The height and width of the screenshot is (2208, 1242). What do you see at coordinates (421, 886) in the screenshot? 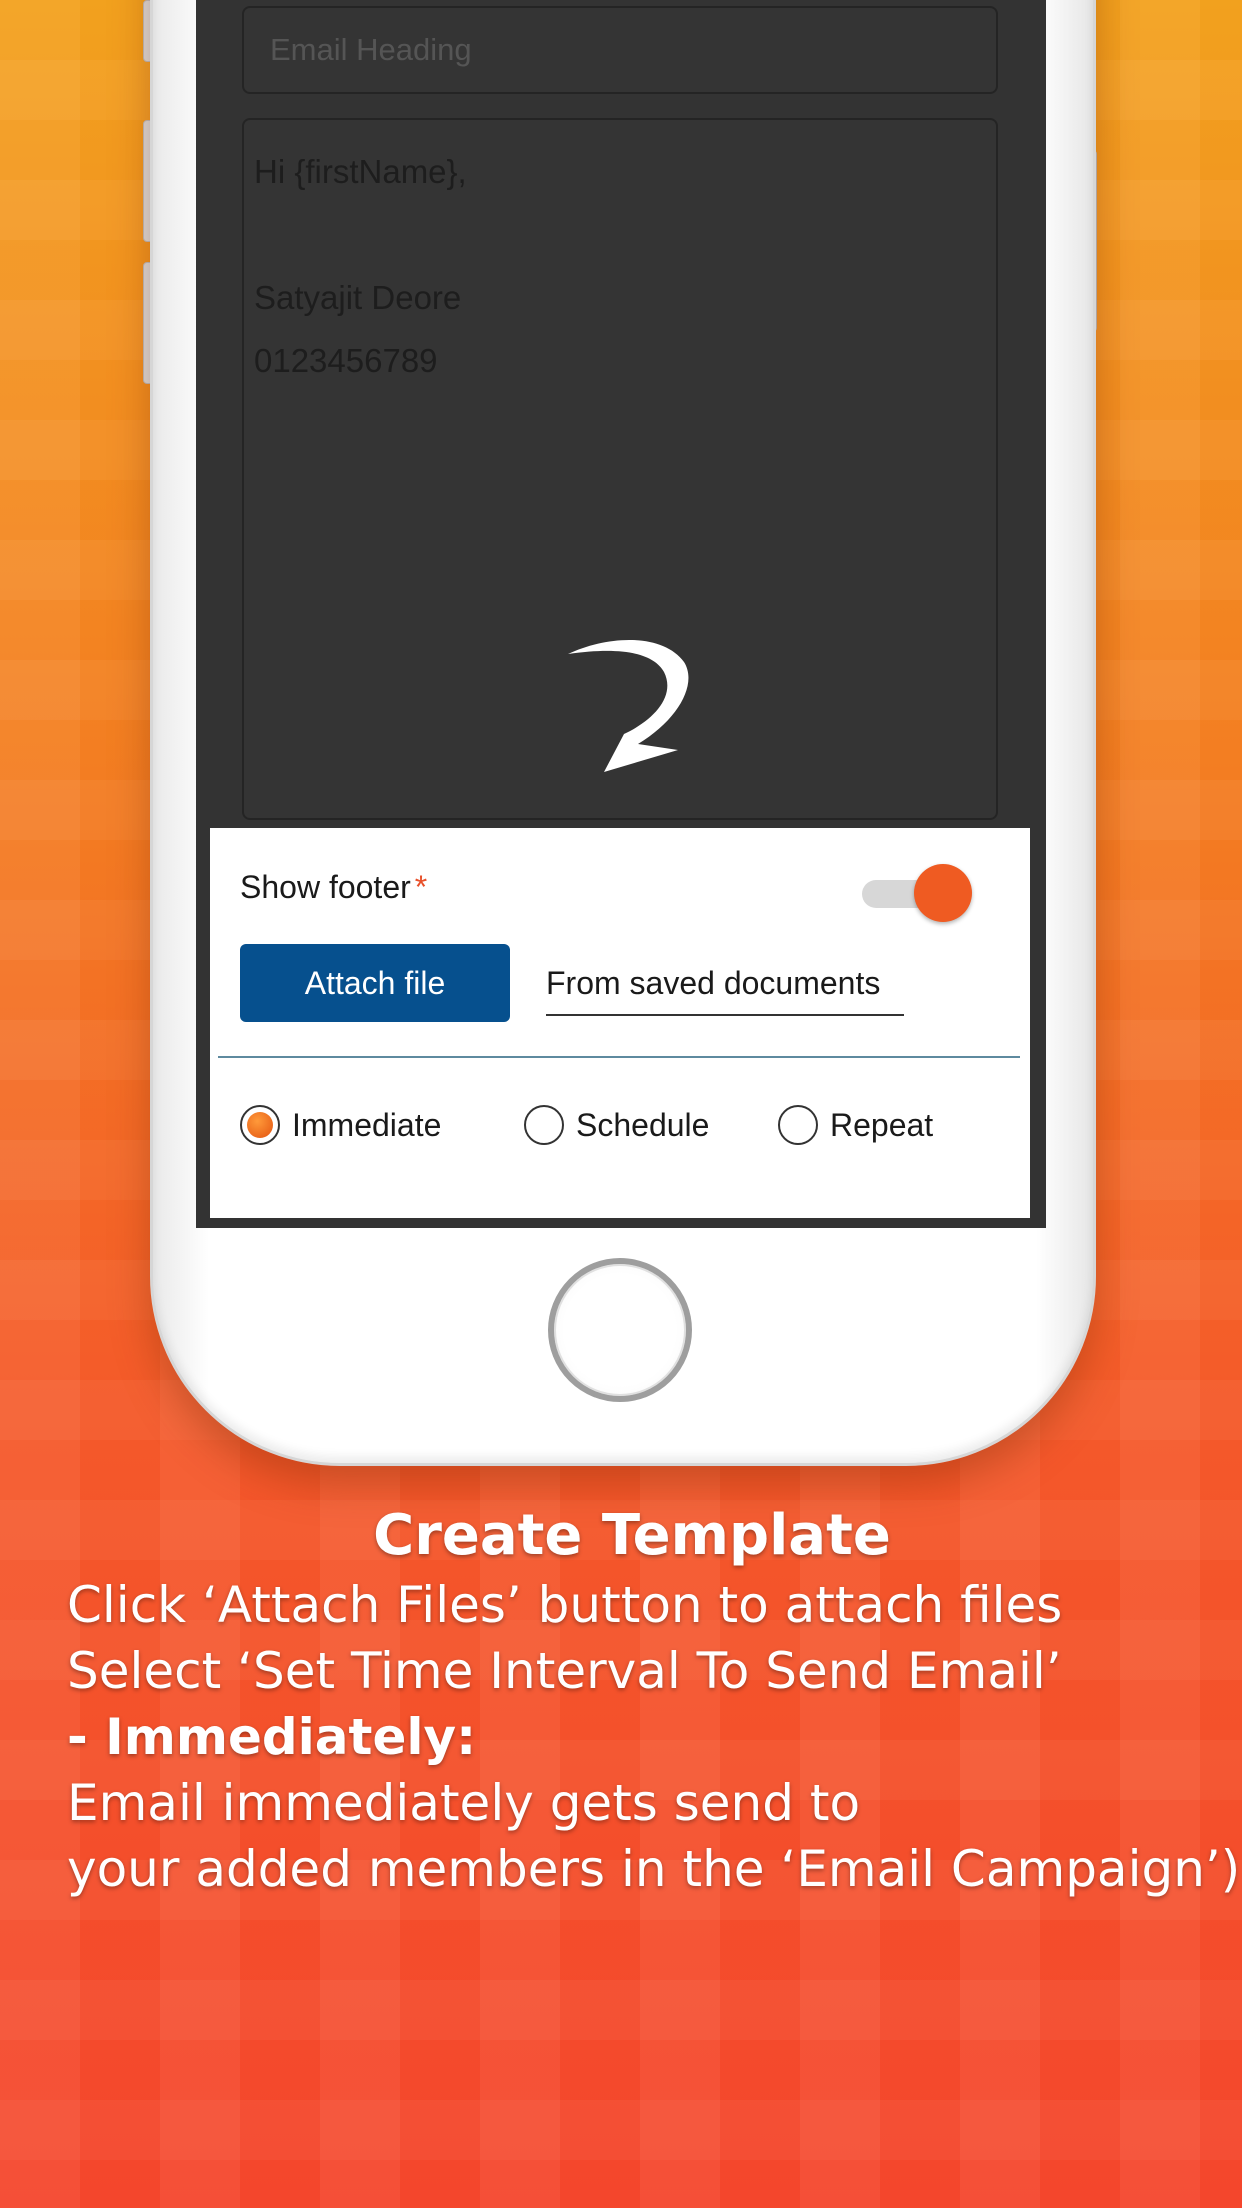
I see `required-asterisk: *` at bounding box center [421, 886].